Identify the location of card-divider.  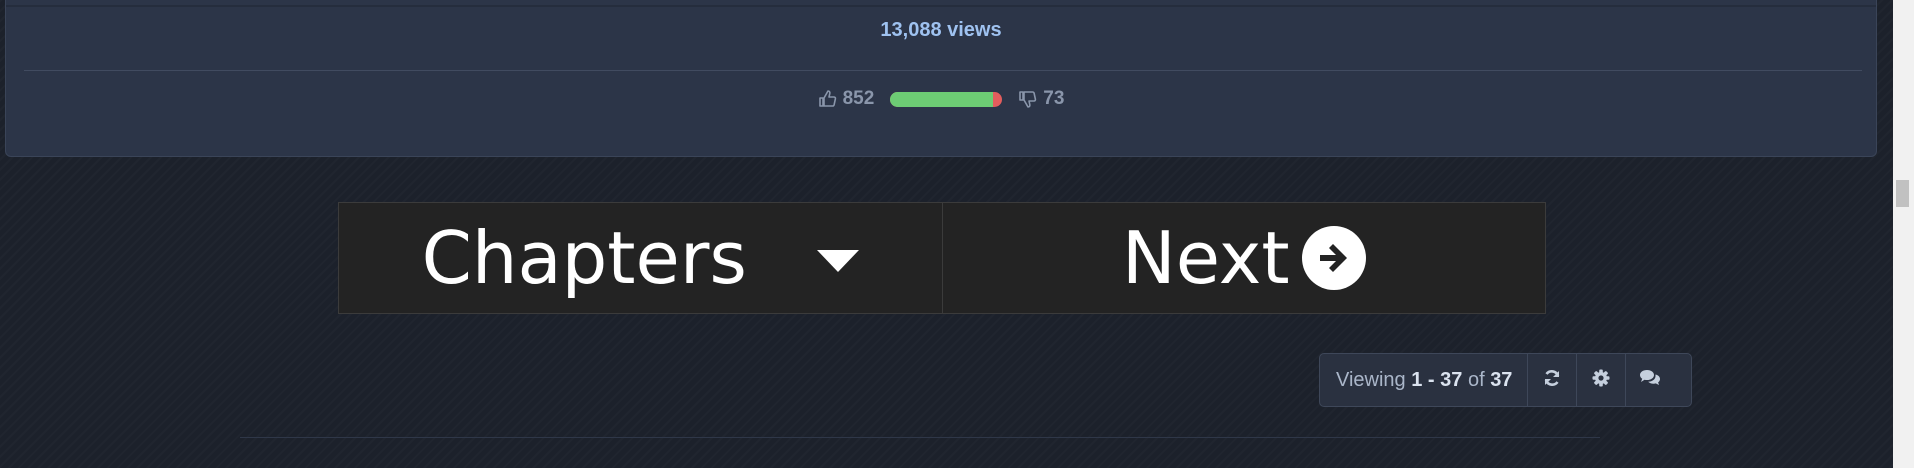
(943, 70).